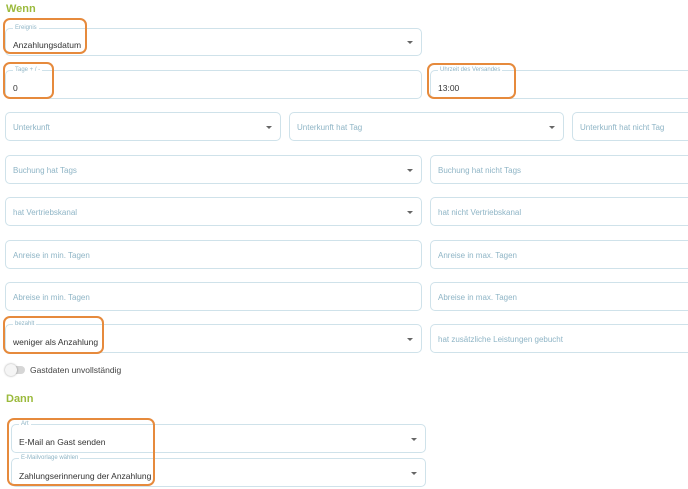 This screenshot has width=688, height=489. I want to click on art-select: Art E-Mail an Gast senden, so click(218, 436).